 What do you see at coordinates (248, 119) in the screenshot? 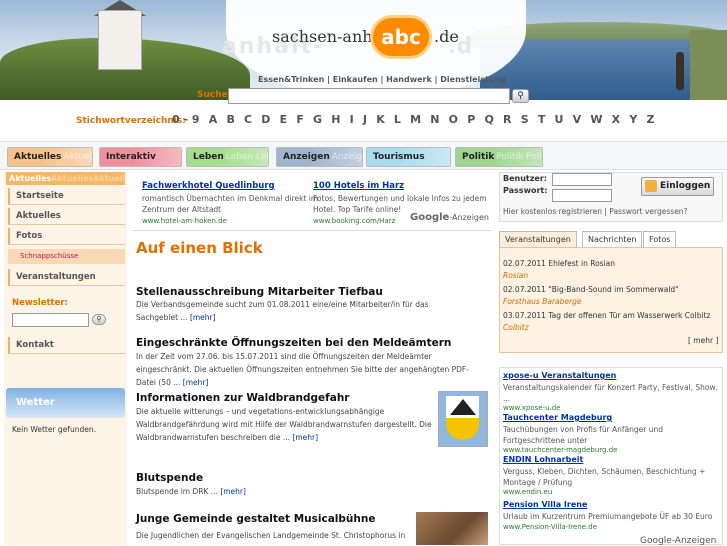
I see `alphabet-letter: C` at bounding box center [248, 119].